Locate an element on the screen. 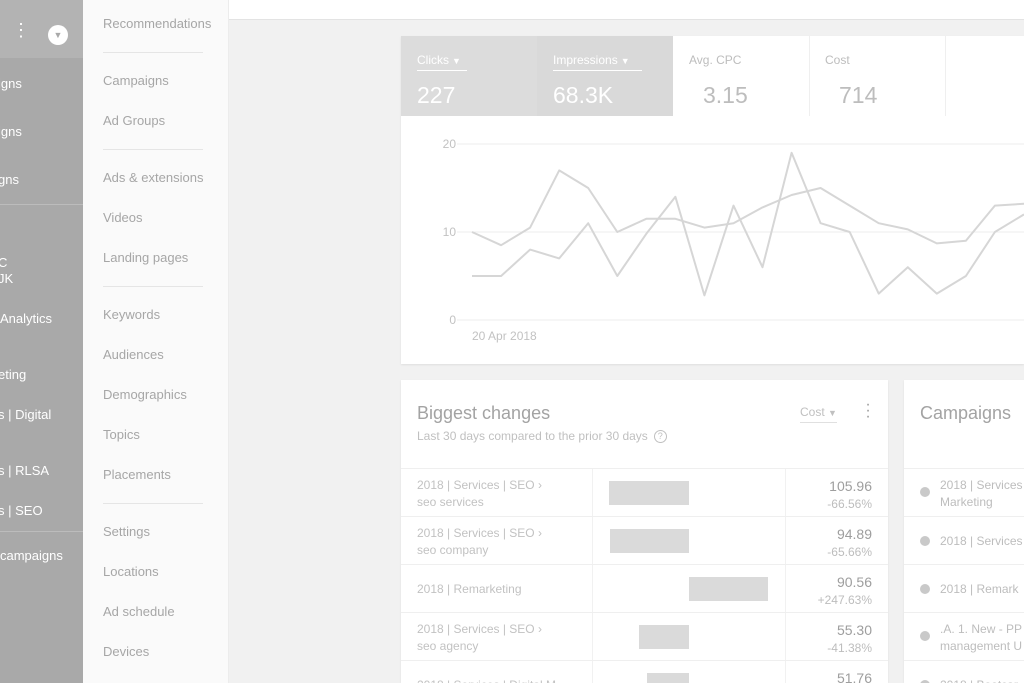  campaign-row: 2018 | Services is located at coordinates (964, 540).